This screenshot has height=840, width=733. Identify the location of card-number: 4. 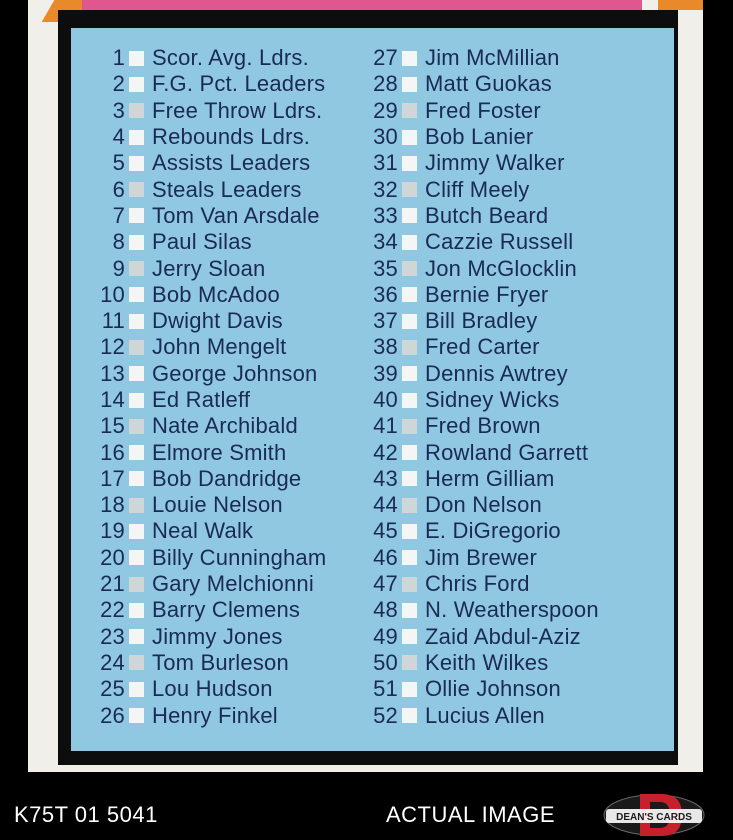
(118, 137).